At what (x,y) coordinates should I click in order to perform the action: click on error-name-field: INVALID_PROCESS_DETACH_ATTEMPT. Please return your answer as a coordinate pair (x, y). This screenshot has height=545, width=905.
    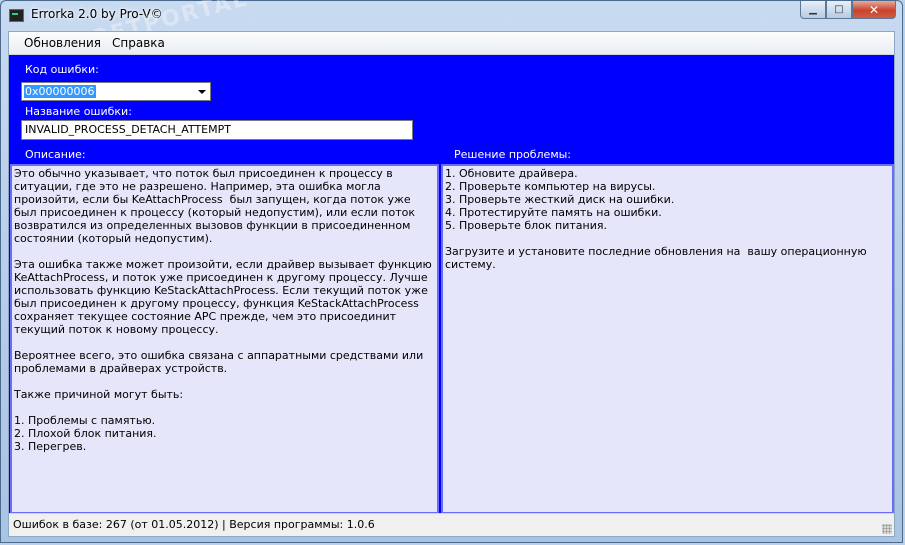
    Looking at the image, I should click on (217, 130).